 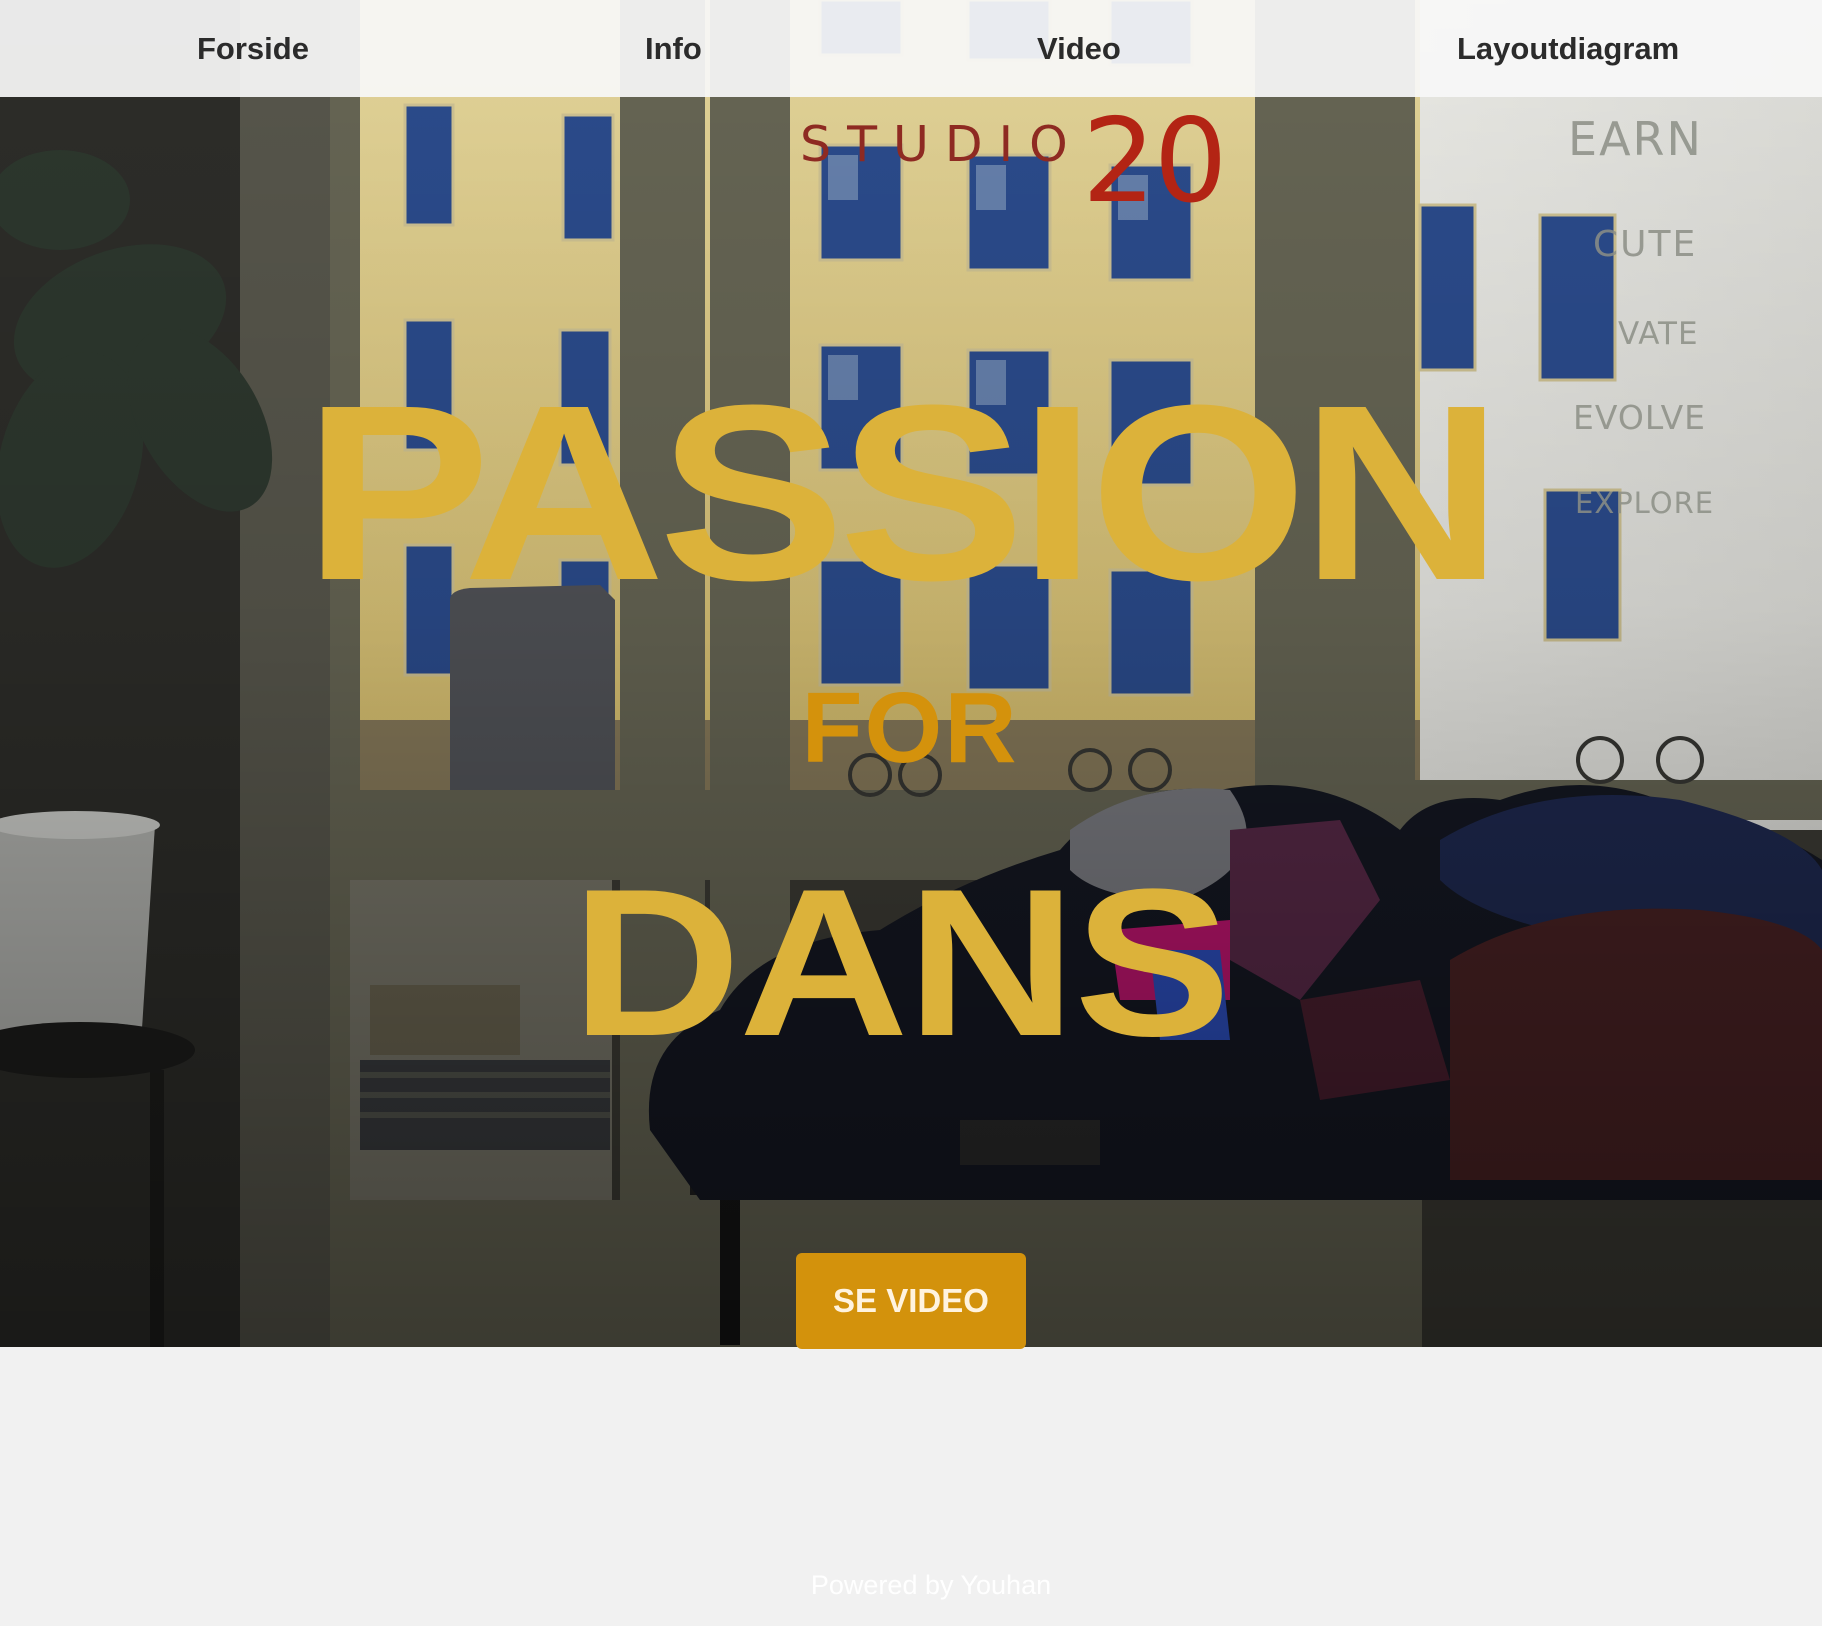 What do you see at coordinates (1658, 334) in the screenshot?
I see `wall-word-elevate: VATE` at bounding box center [1658, 334].